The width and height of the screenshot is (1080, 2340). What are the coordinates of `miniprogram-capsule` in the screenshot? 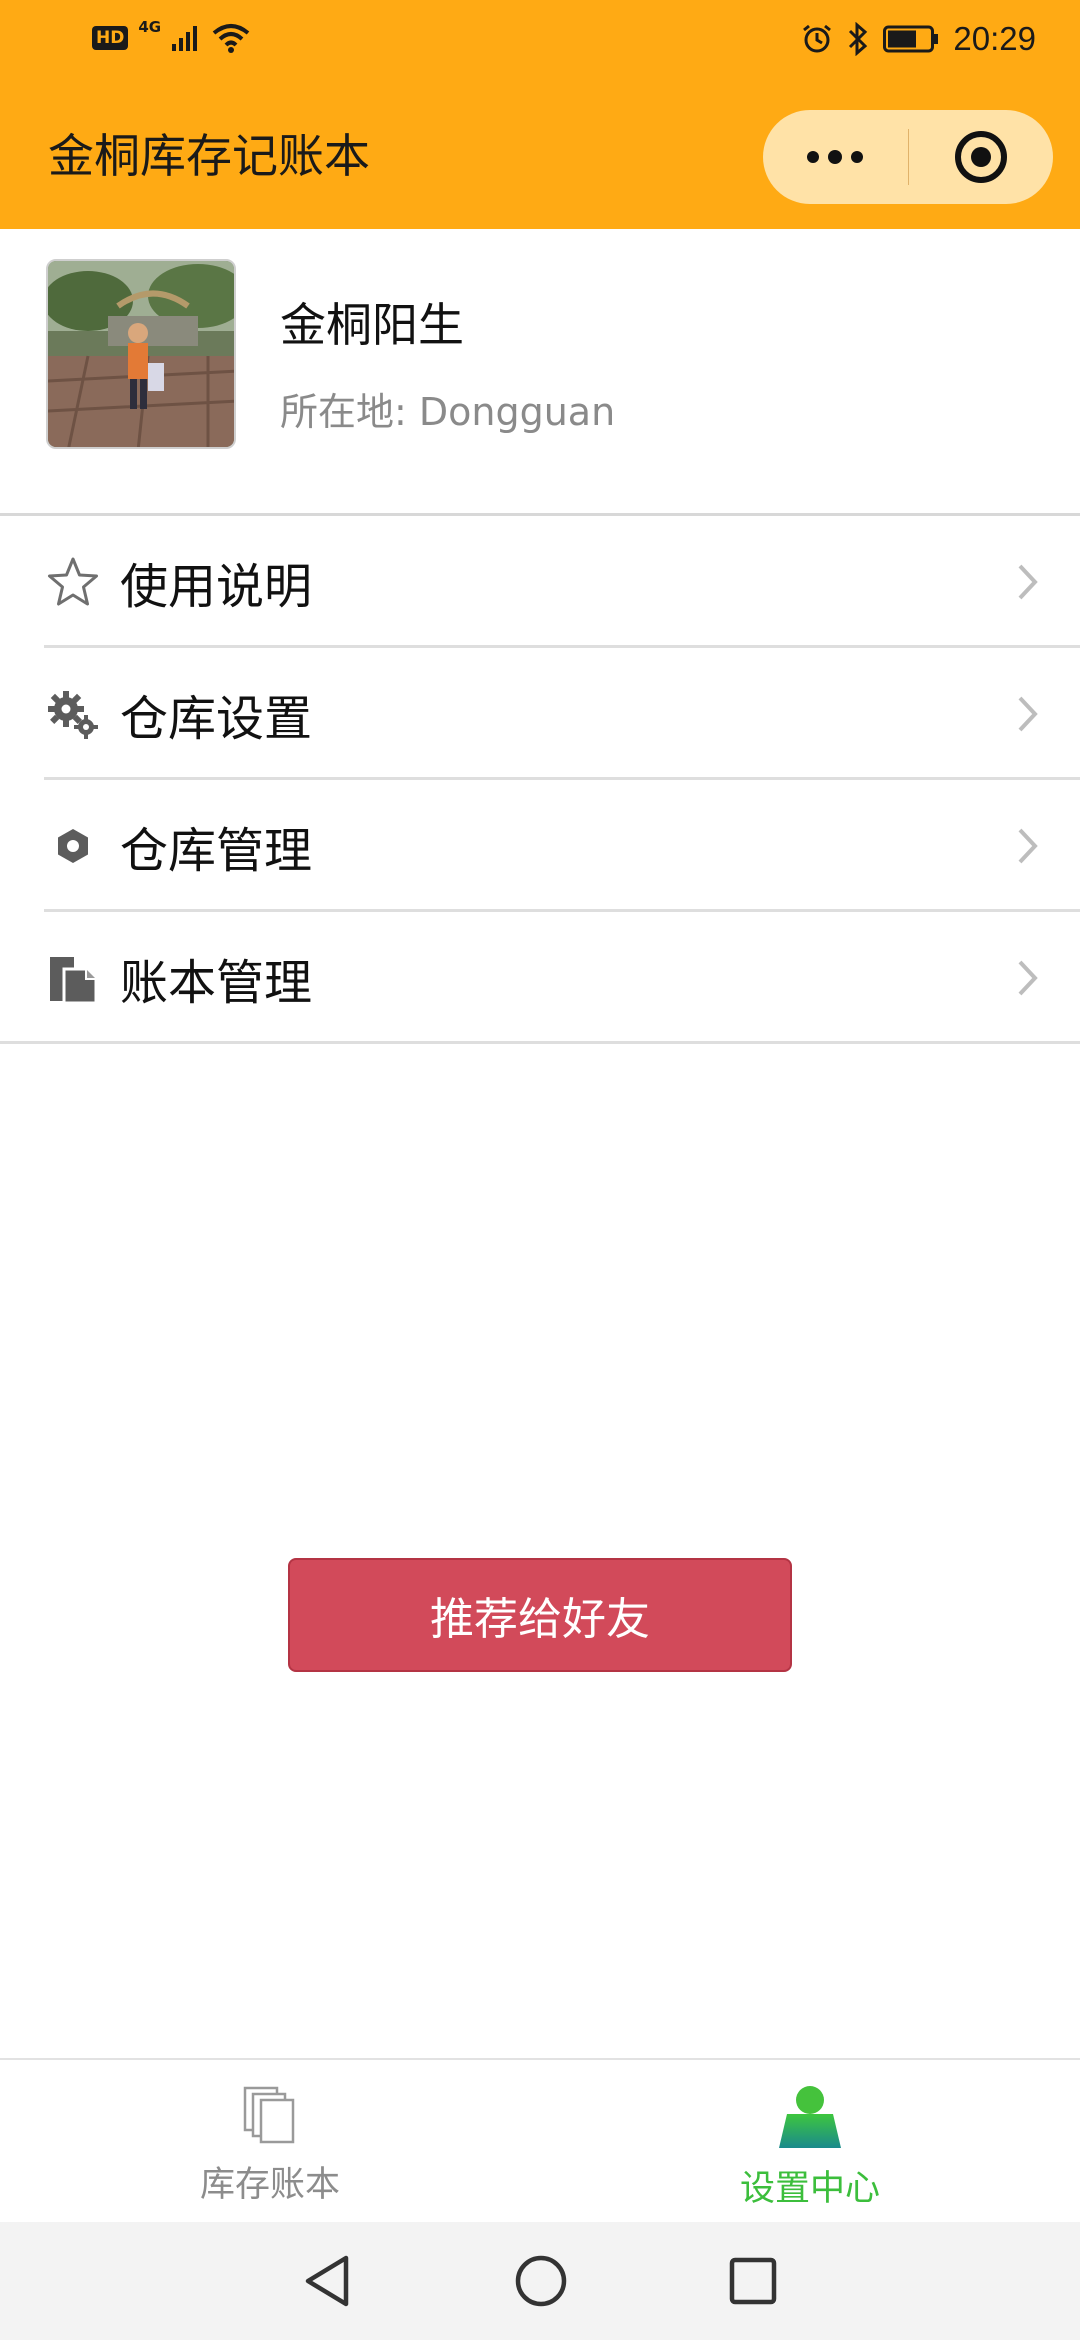 It's located at (908, 157).